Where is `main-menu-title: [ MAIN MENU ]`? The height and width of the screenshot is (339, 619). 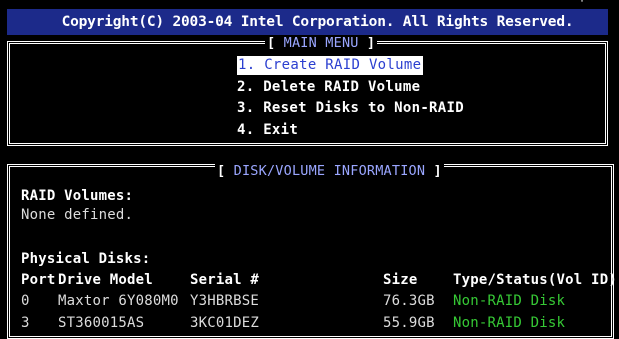
main-menu-title: [ MAIN MENU ] is located at coordinates (321, 43).